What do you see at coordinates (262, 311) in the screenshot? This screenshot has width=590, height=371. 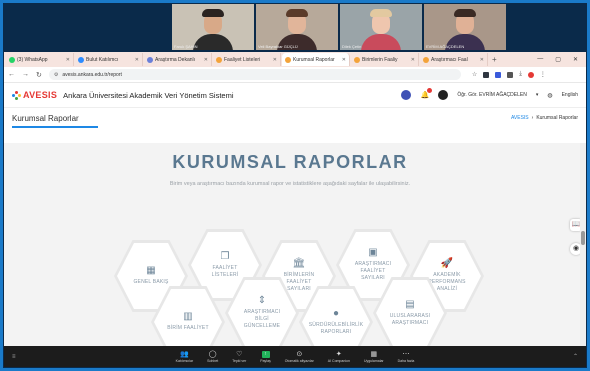 I see `report-card: ⇕ ARAŞTIRMACI BİLGİ GÜNCELLEME` at bounding box center [262, 311].